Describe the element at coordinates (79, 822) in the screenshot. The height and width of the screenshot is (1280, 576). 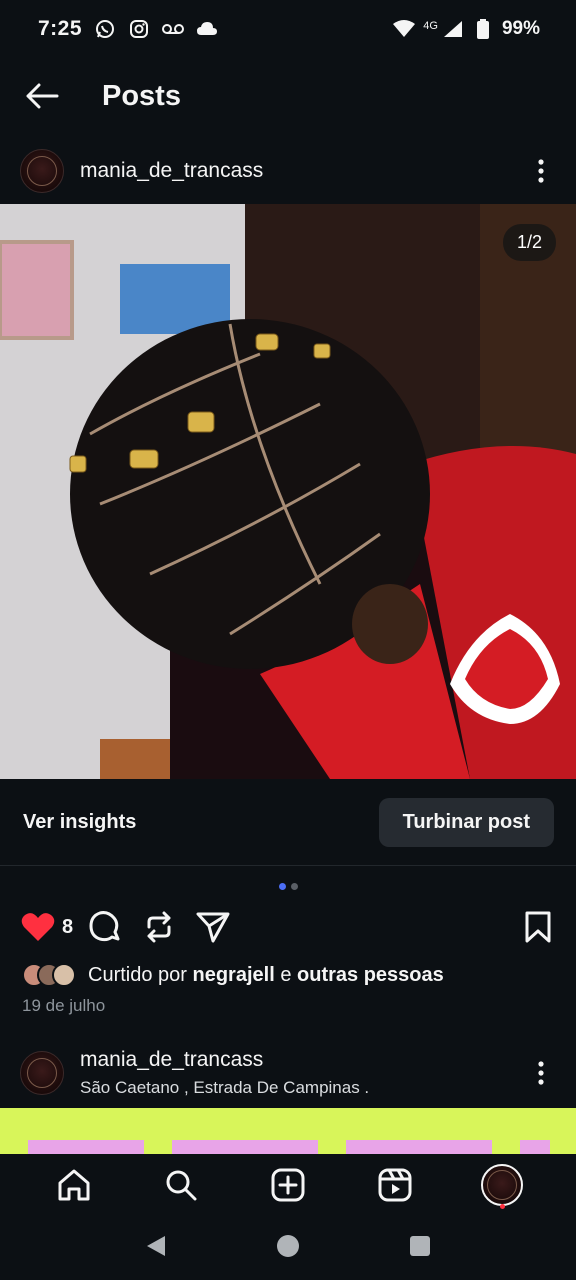
I see `view-insights-link: Ver insights` at that location.